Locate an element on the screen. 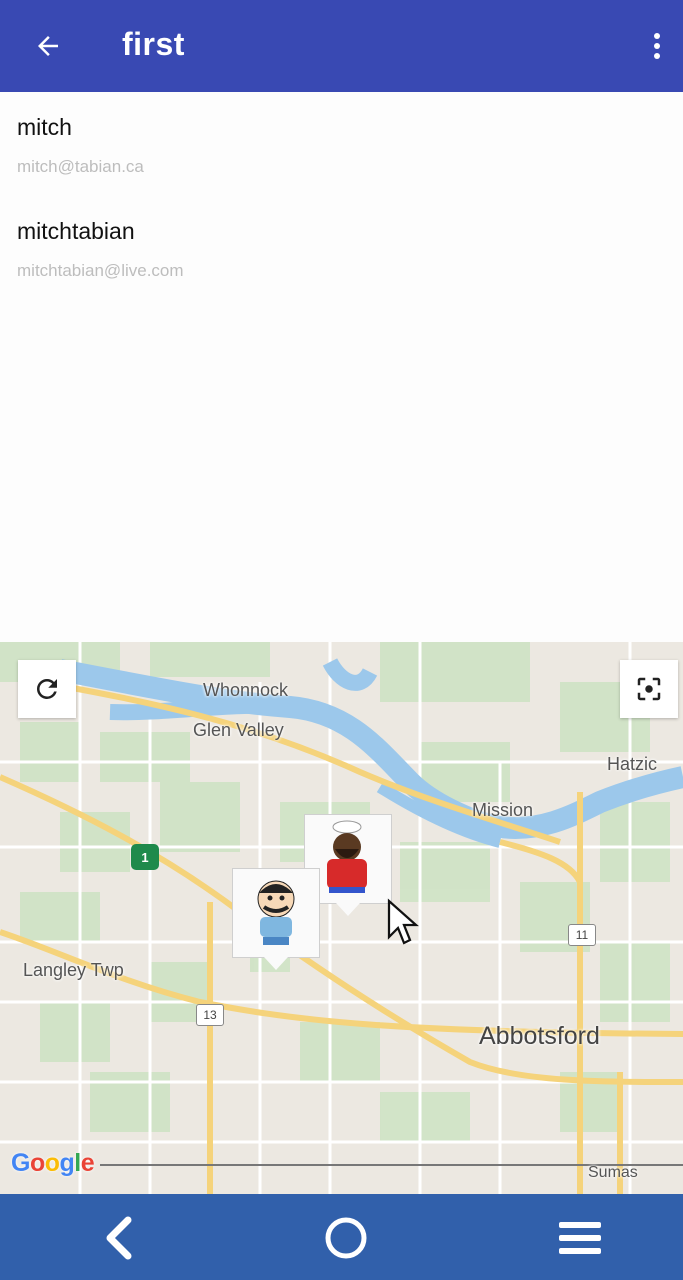 The image size is (683, 1280). user-email: mitch@tabian.ca is located at coordinates (80, 166).